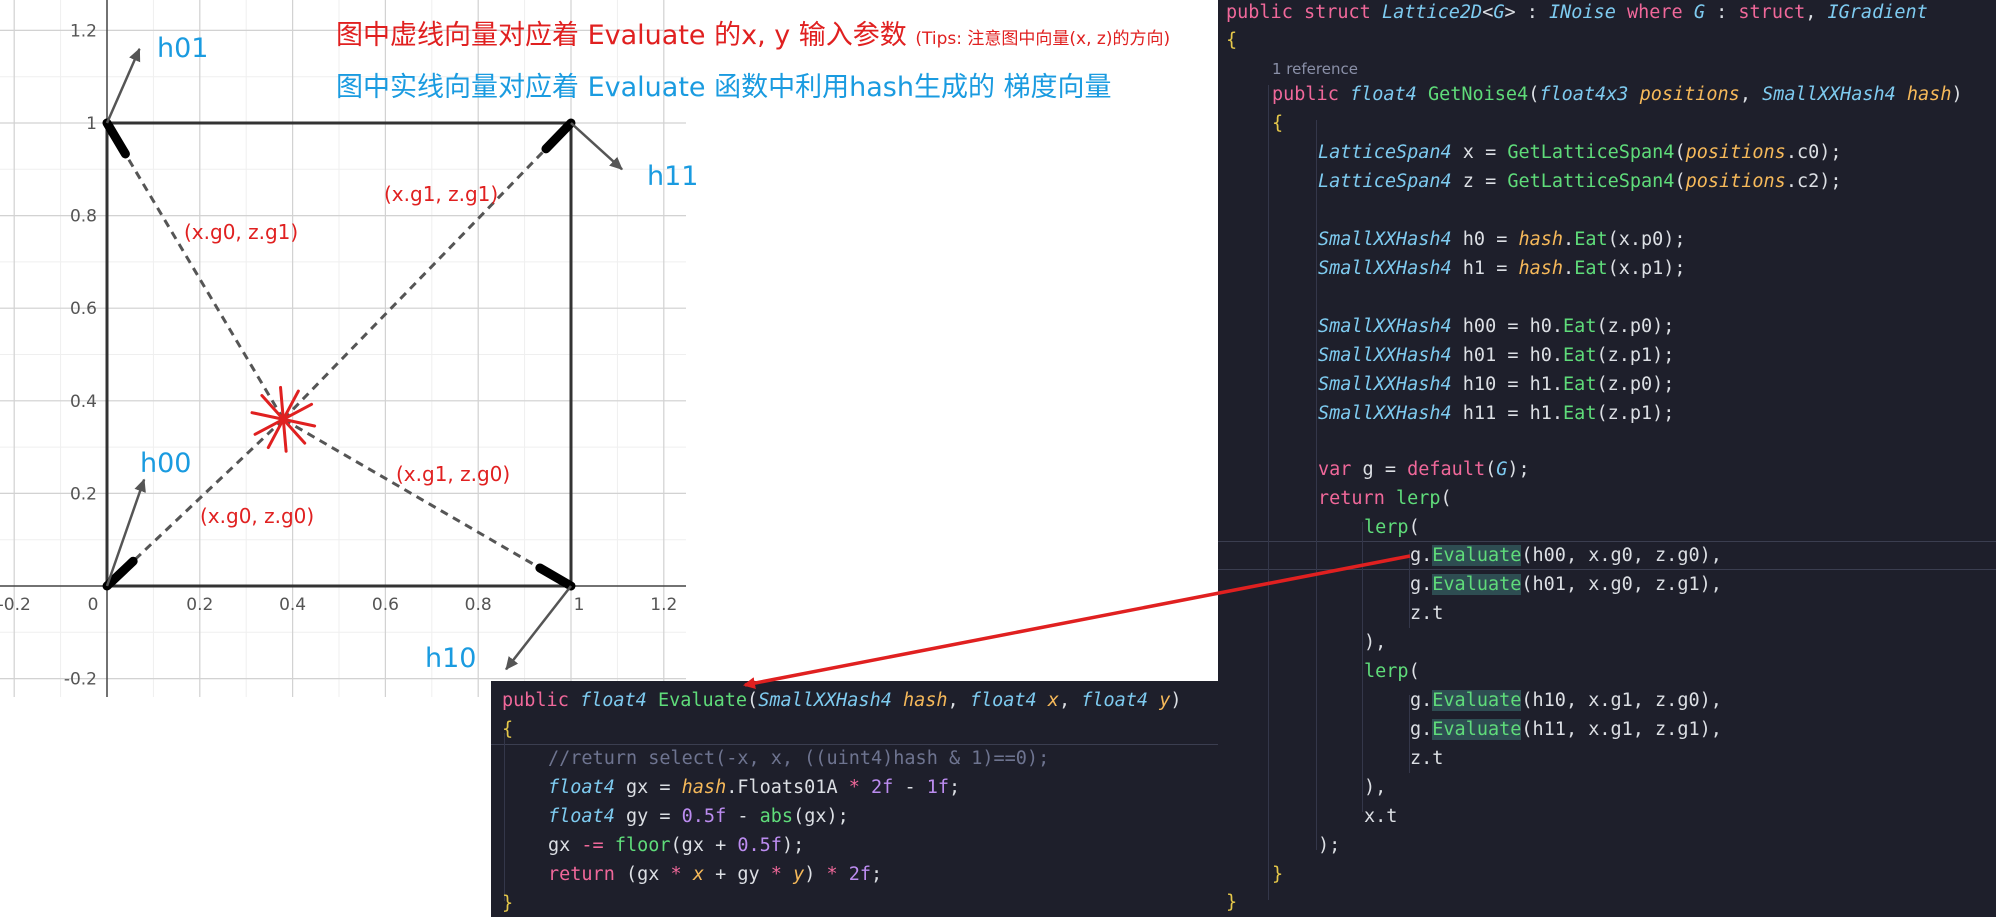  What do you see at coordinates (80, 680) in the screenshot?
I see `y-tick-label: -0.2` at bounding box center [80, 680].